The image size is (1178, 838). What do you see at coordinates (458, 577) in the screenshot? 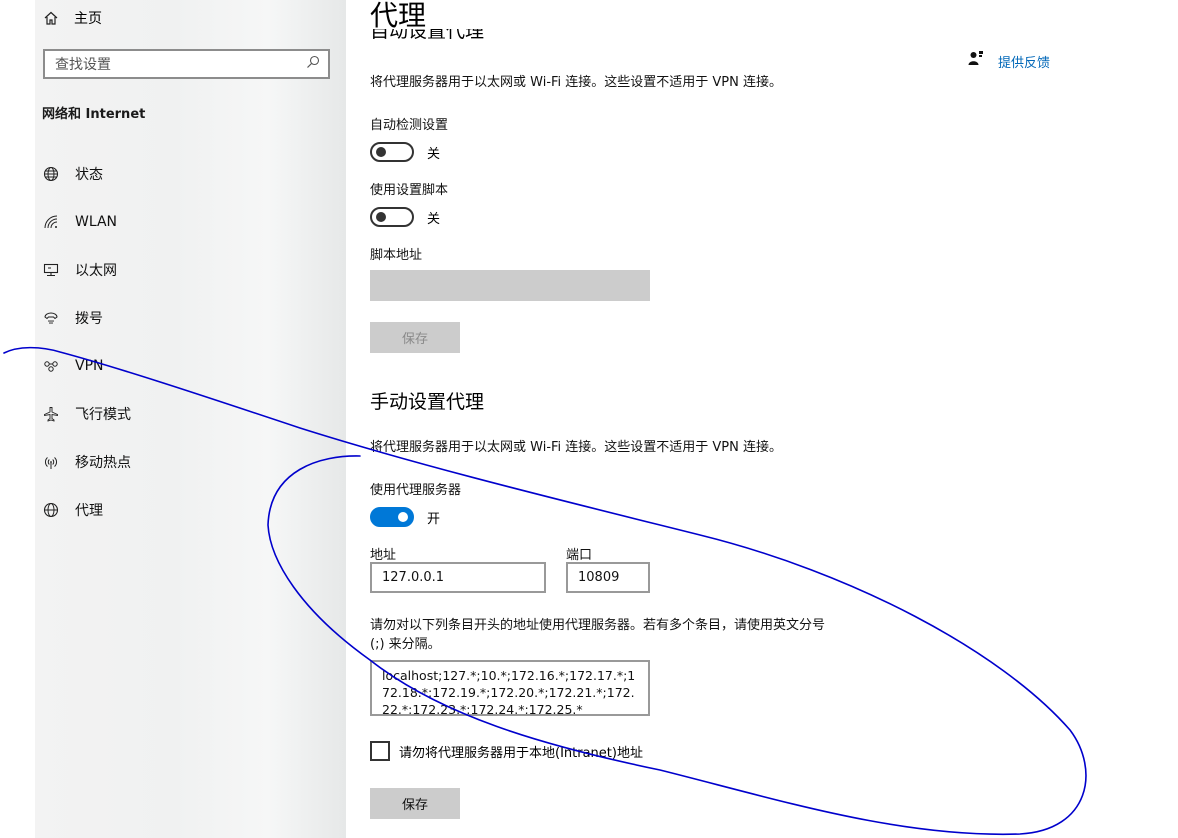
I see `address-field: 127.0.0.1` at bounding box center [458, 577].